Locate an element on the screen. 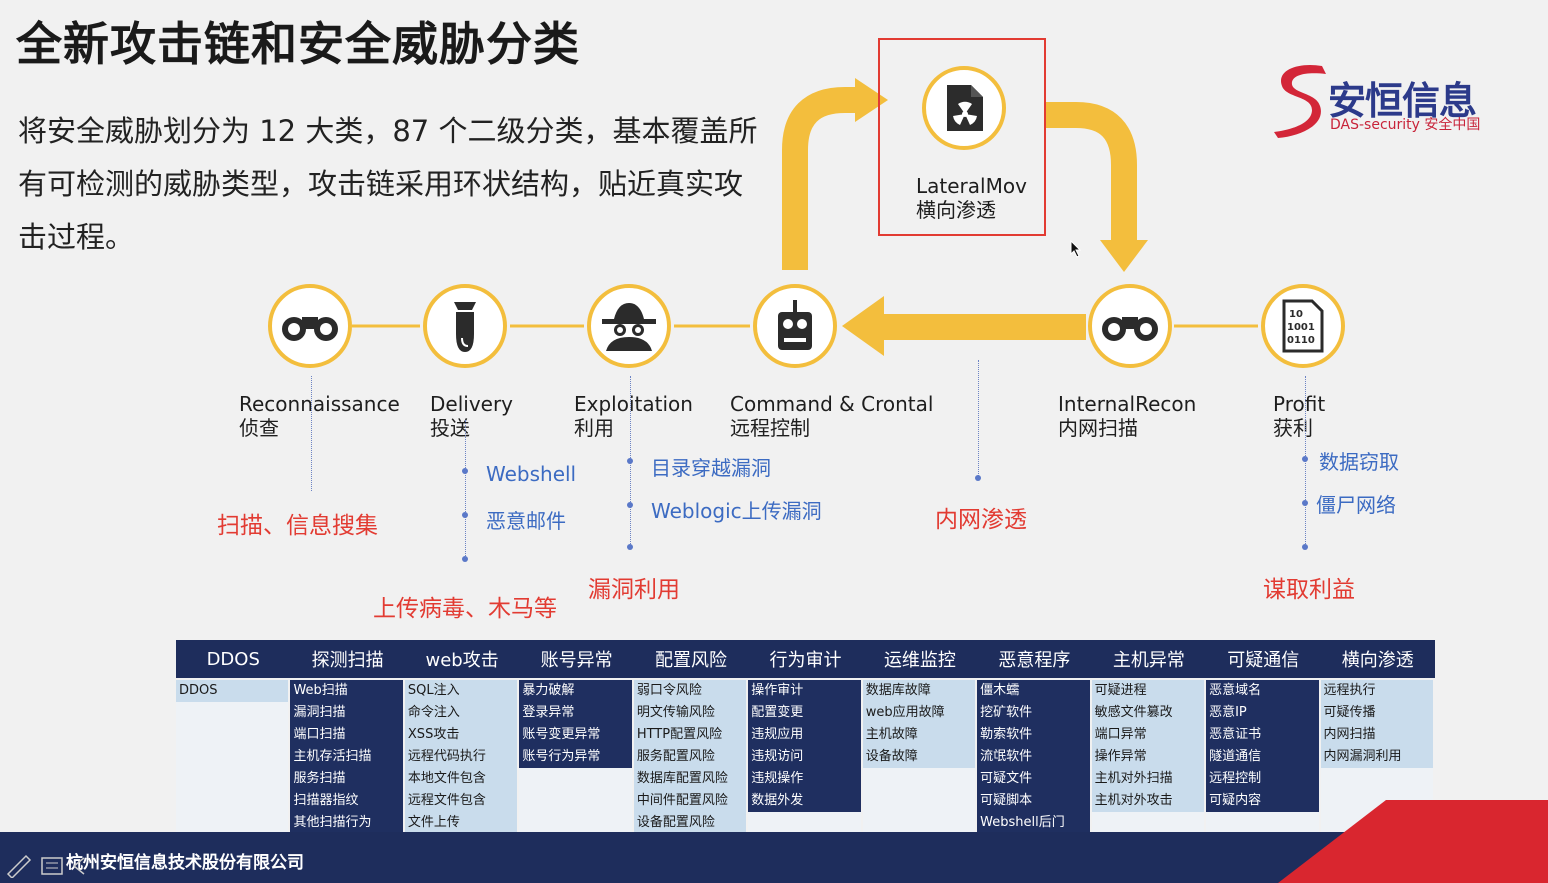  internal-recon-label-en: InternalRecon is located at coordinates (1127, 404).